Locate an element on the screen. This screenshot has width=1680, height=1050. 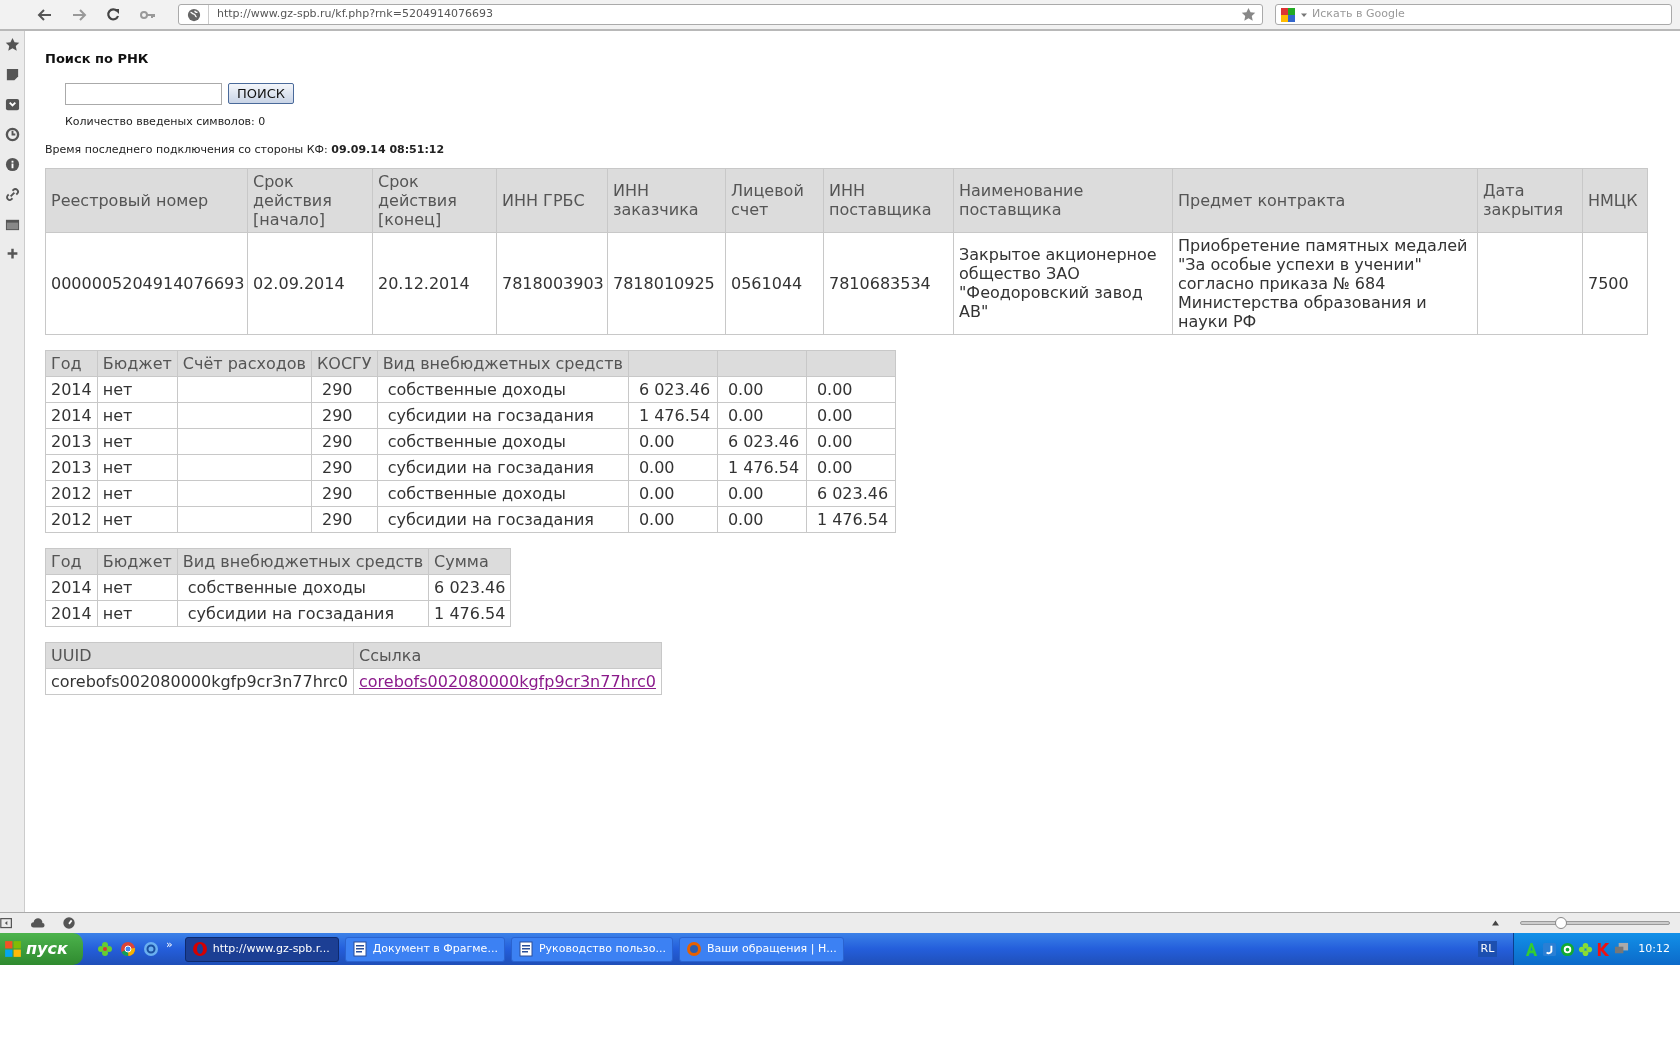
column-header: Сумма is located at coordinates (469, 561).